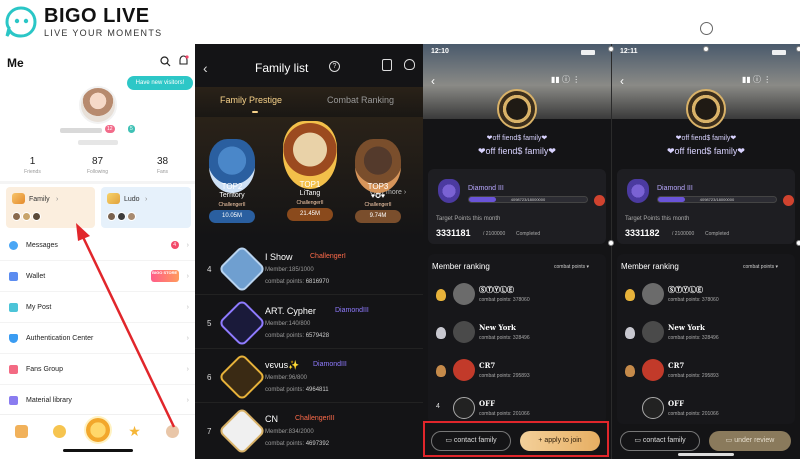  I want to click on family-name: ART. Cypher, so click(290, 311).